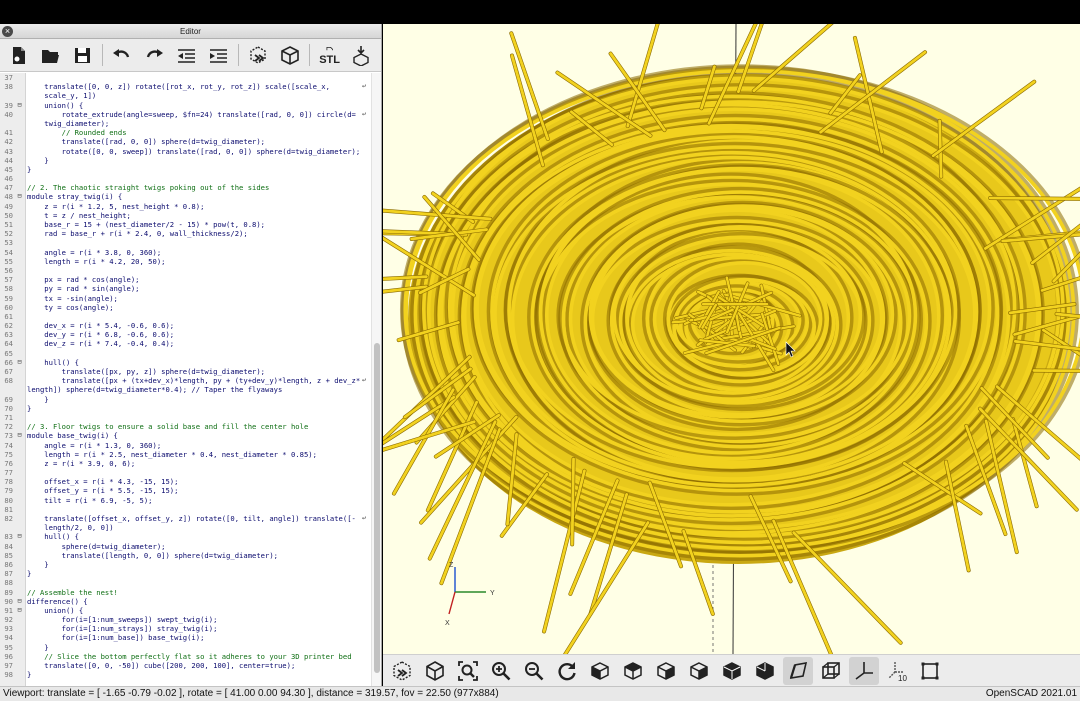 Image resolution: width=1080 pixels, height=701 pixels. What do you see at coordinates (186, 334) in the screenshot?
I see `code-line: 63 dev_y = r(i * 6.8, -0.6, 0.6);` at bounding box center [186, 334].